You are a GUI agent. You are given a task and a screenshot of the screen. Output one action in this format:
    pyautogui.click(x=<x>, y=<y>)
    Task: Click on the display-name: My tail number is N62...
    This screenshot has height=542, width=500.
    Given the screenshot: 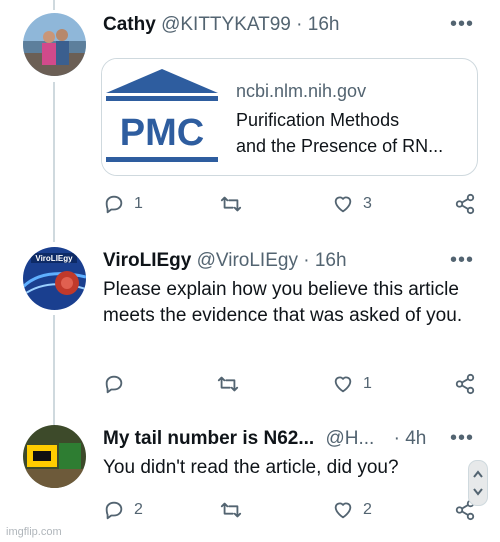 What is the action you would take?
    pyautogui.click(x=208, y=438)
    